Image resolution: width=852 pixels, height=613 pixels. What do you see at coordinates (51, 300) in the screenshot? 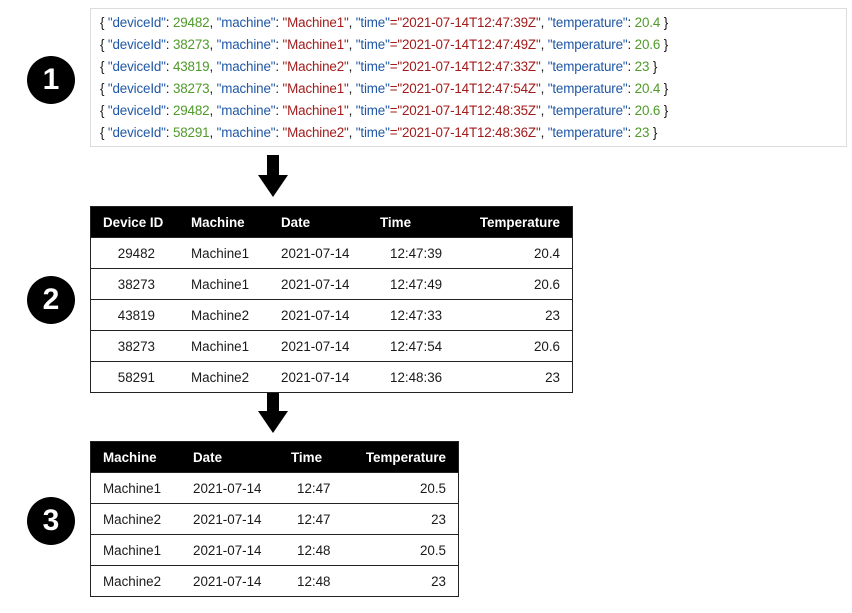
I see `step-2-badge: 2` at bounding box center [51, 300].